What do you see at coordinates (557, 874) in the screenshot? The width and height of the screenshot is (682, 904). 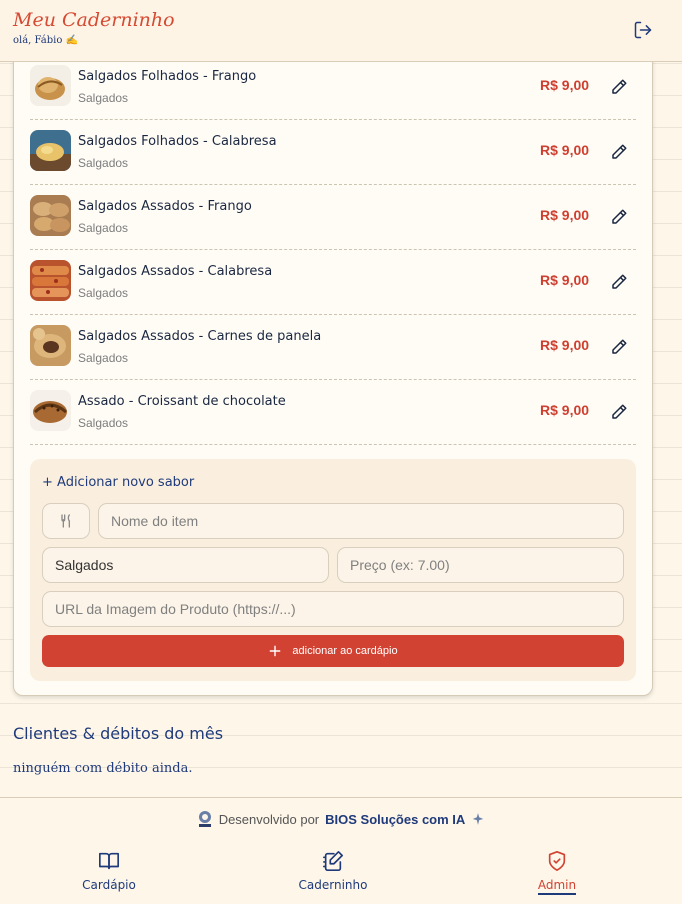 I see `nav-admin: Admin` at bounding box center [557, 874].